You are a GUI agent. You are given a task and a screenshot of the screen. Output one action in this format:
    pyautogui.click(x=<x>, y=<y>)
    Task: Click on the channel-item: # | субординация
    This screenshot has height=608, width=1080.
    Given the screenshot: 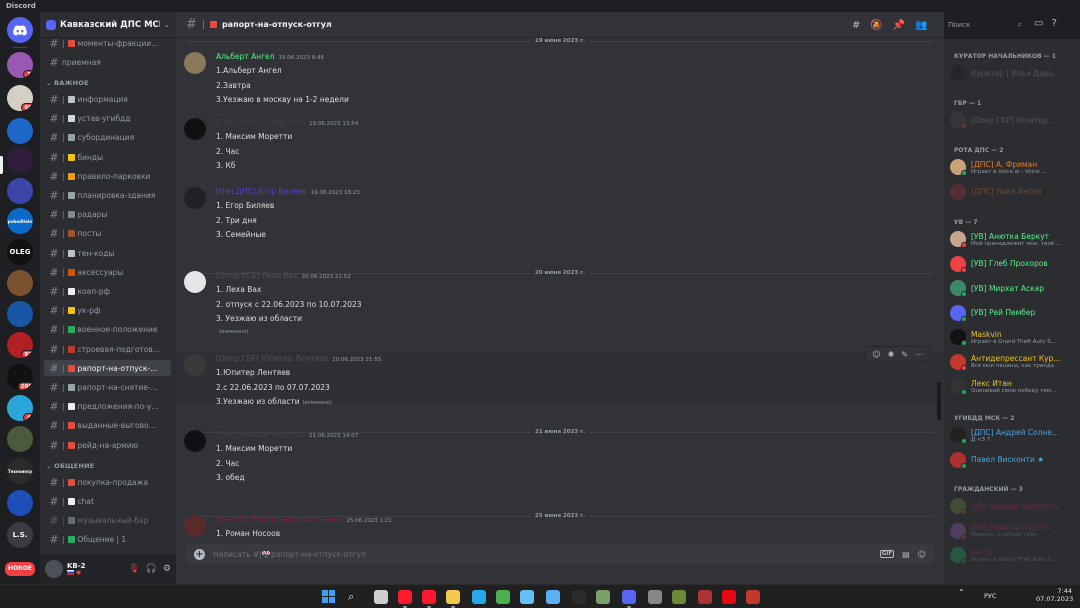 What is the action you would take?
    pyautogui.click(x=107, y=138)
    